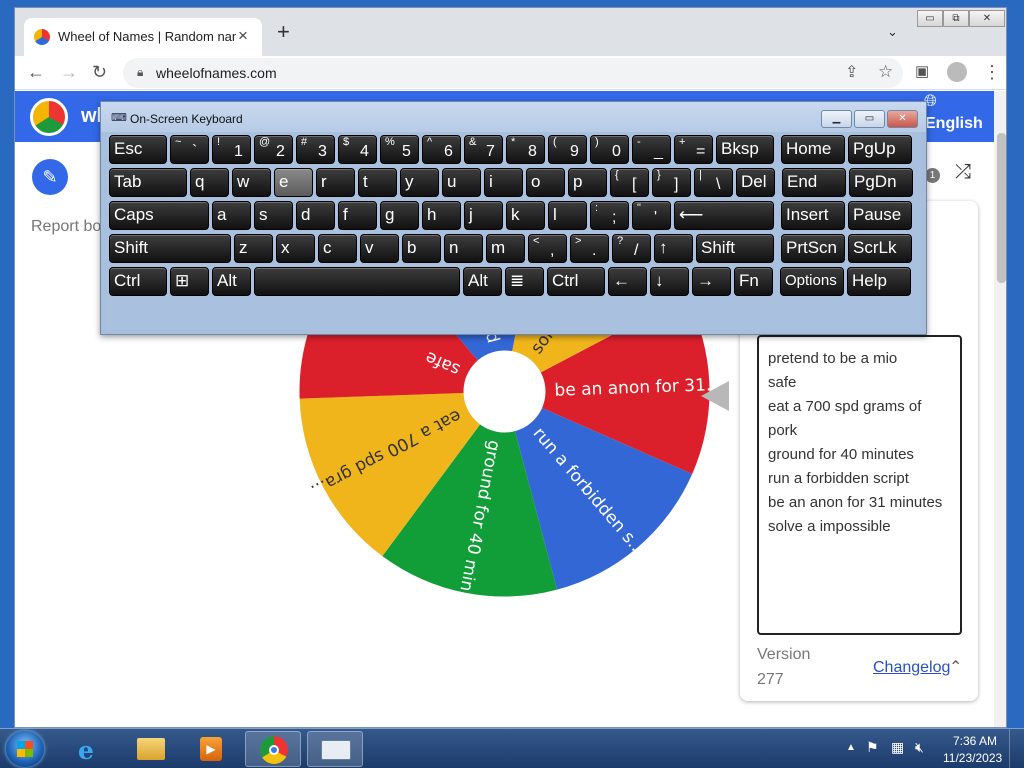 This screenshot has height=768, width=1024. What do you see at coordinates (902, 119) in the screenshot?
I see `osk-close-button: ✕` at bounding box center [902, 119].